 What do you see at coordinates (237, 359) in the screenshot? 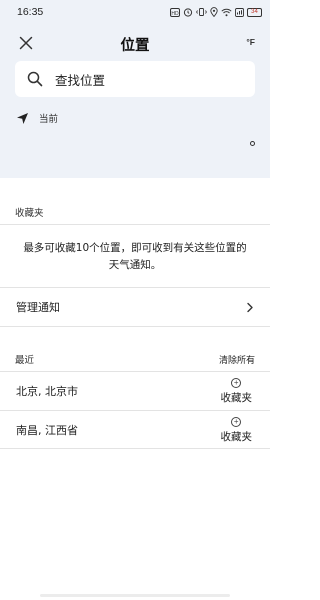
I see `clear-all-button: 清除所有` at bounding box center [237, 359].